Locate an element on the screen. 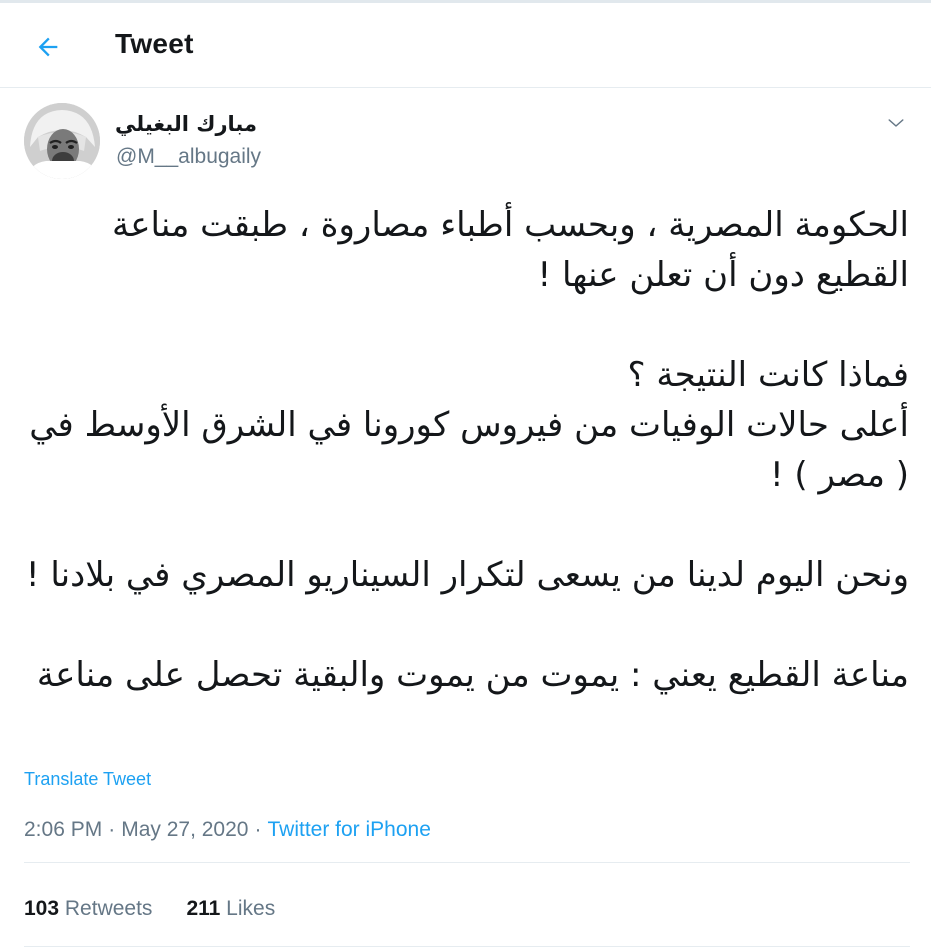 The height and width of the screenshot is (950, 931). tweet-meta: 2:06 PM · May 27, 2020 · Twitter for iPhone is located at coordinates (227, 830).